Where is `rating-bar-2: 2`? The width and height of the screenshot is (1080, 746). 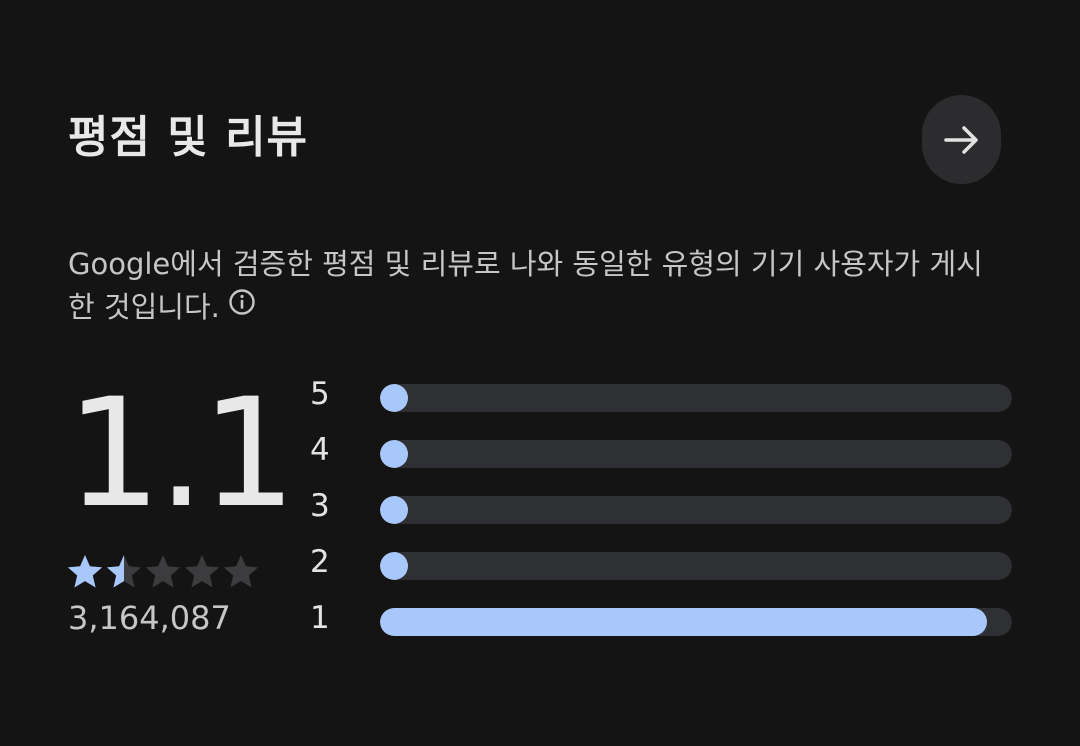
rating-bar-2: 2 is located at coordinates (661, 562).